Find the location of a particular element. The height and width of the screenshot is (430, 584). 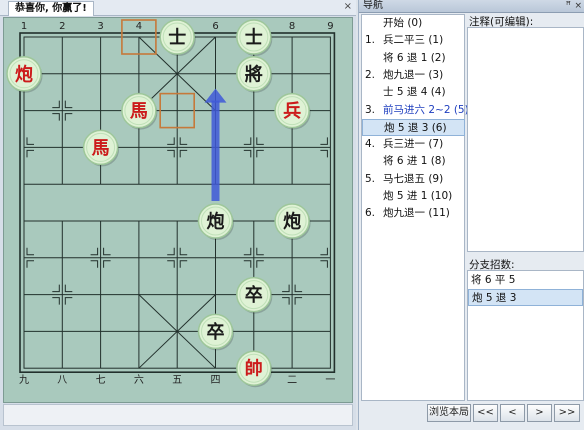

move-list-item: 开始 (0) is located at coordinates (413, 23).